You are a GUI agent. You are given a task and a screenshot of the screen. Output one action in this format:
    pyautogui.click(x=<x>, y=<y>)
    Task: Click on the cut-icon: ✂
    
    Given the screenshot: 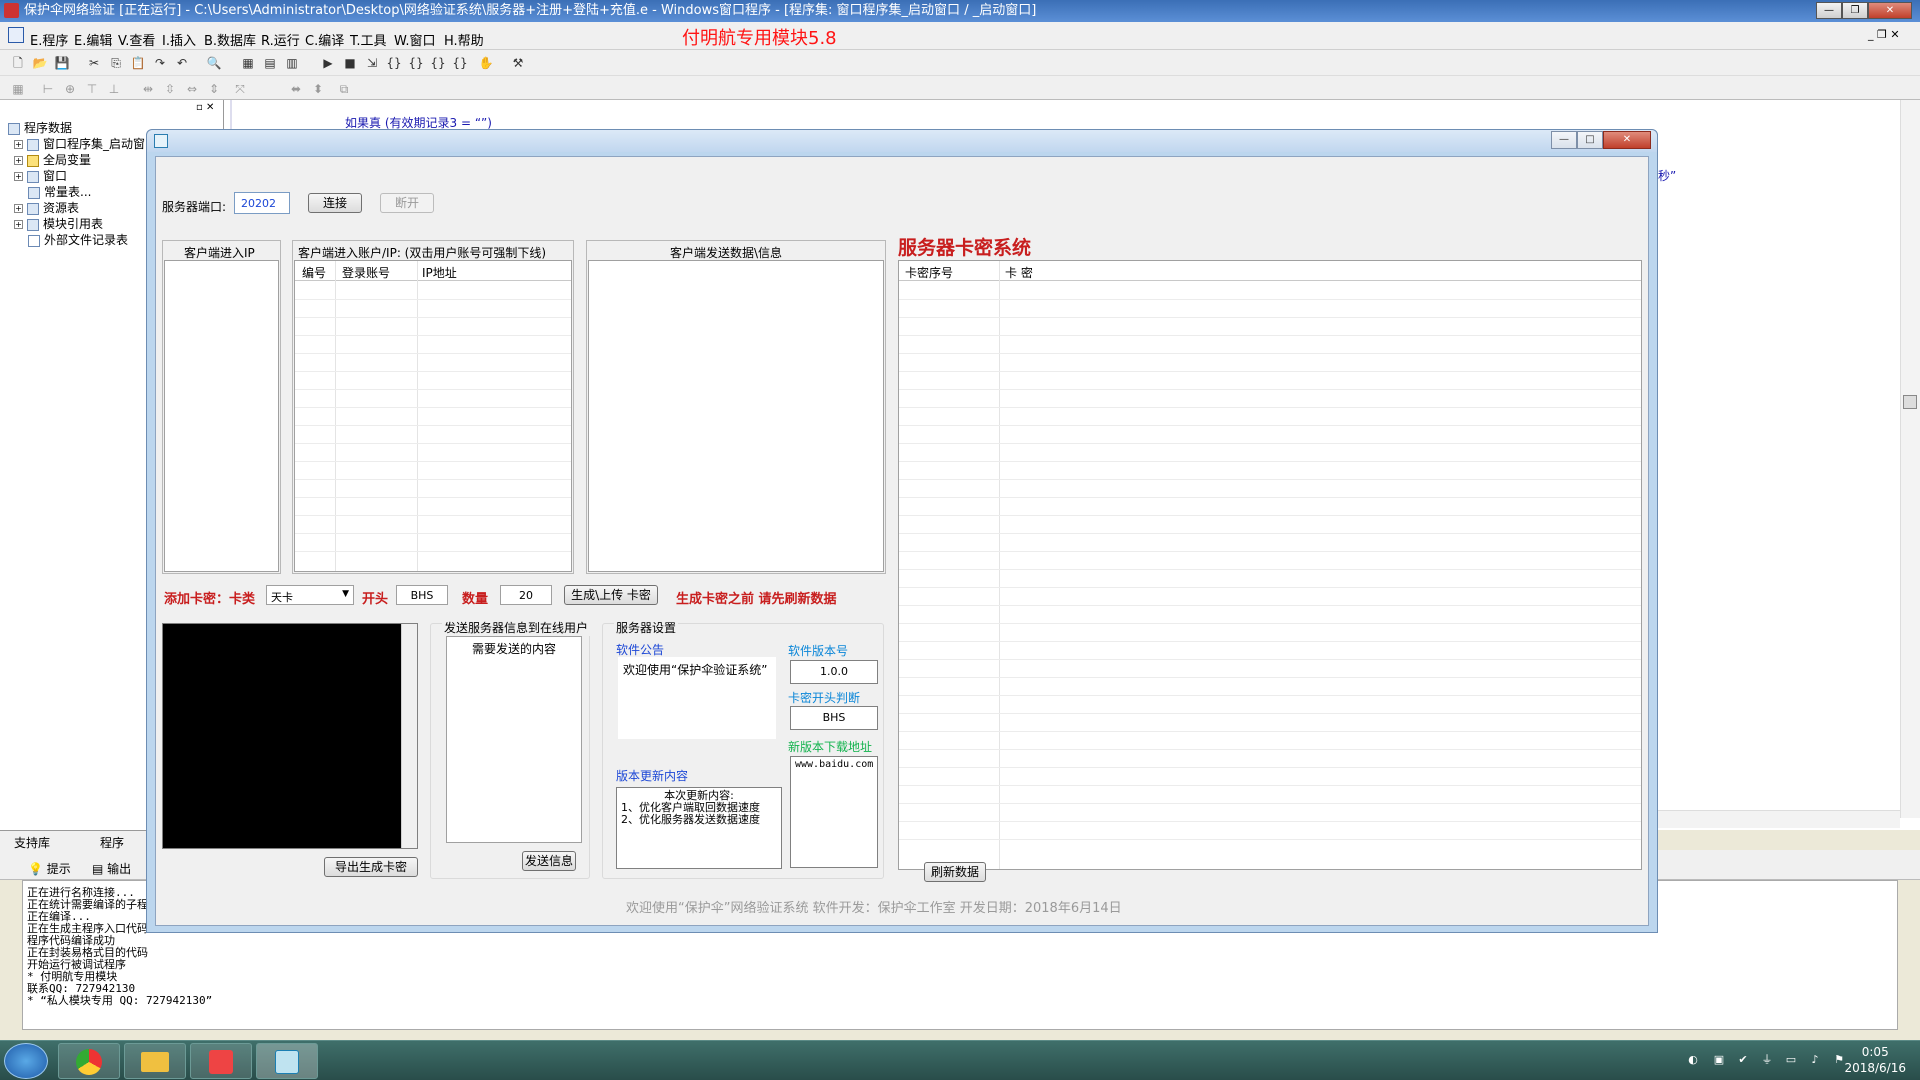 What is the action you would take?
    pyautogui.click(x=94, y=63)
    